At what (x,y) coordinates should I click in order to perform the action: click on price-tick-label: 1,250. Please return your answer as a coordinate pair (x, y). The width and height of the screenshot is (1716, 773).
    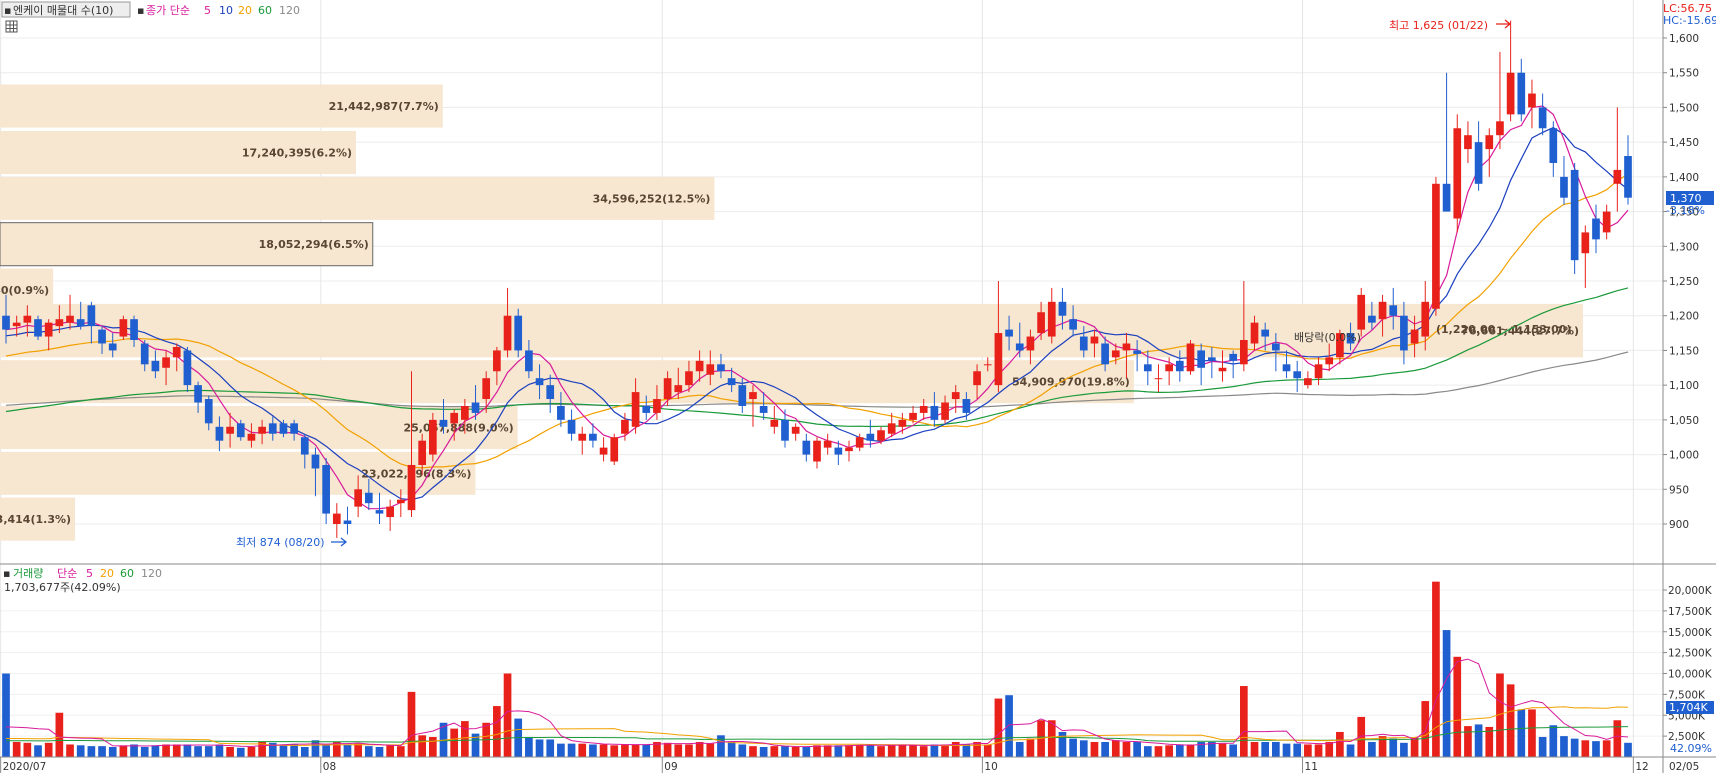
    Looking at the image, I should click on (1684, 282).